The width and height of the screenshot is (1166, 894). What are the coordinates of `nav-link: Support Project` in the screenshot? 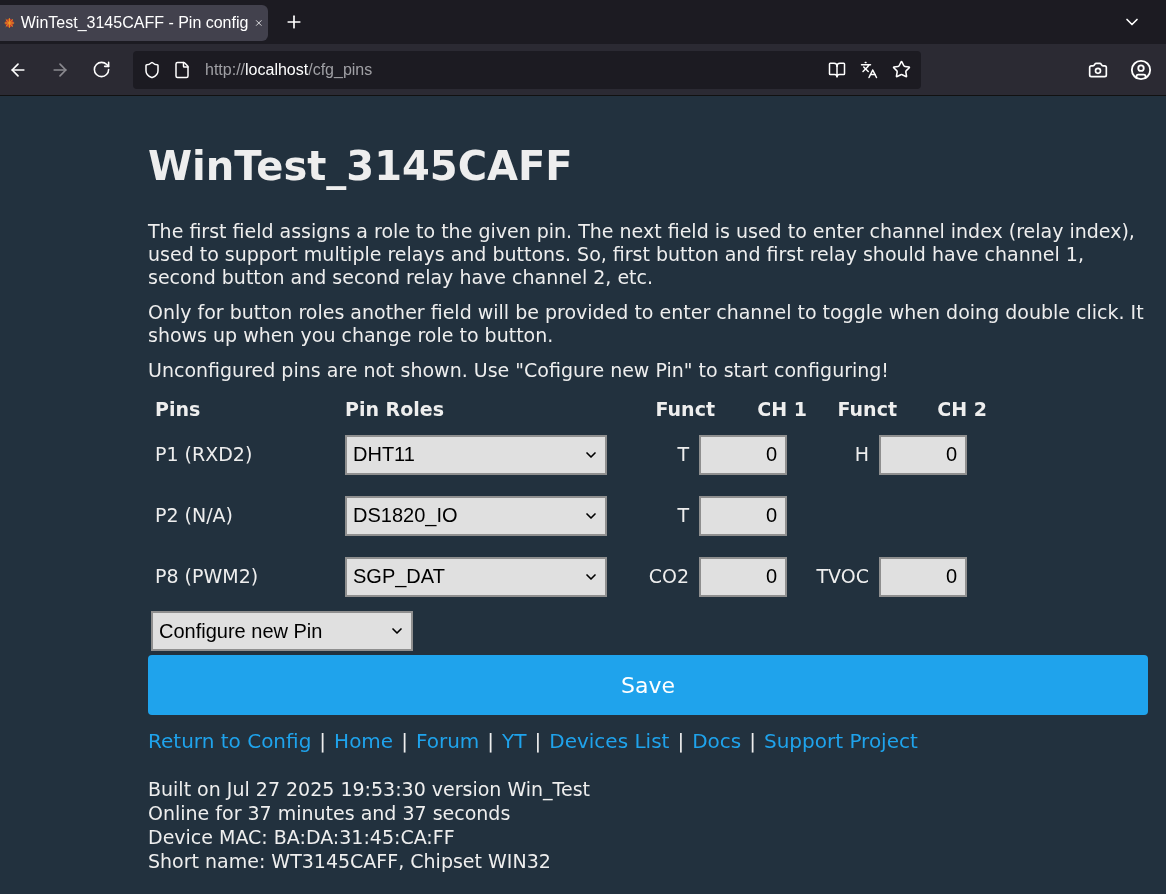 It's located at (840, 741).